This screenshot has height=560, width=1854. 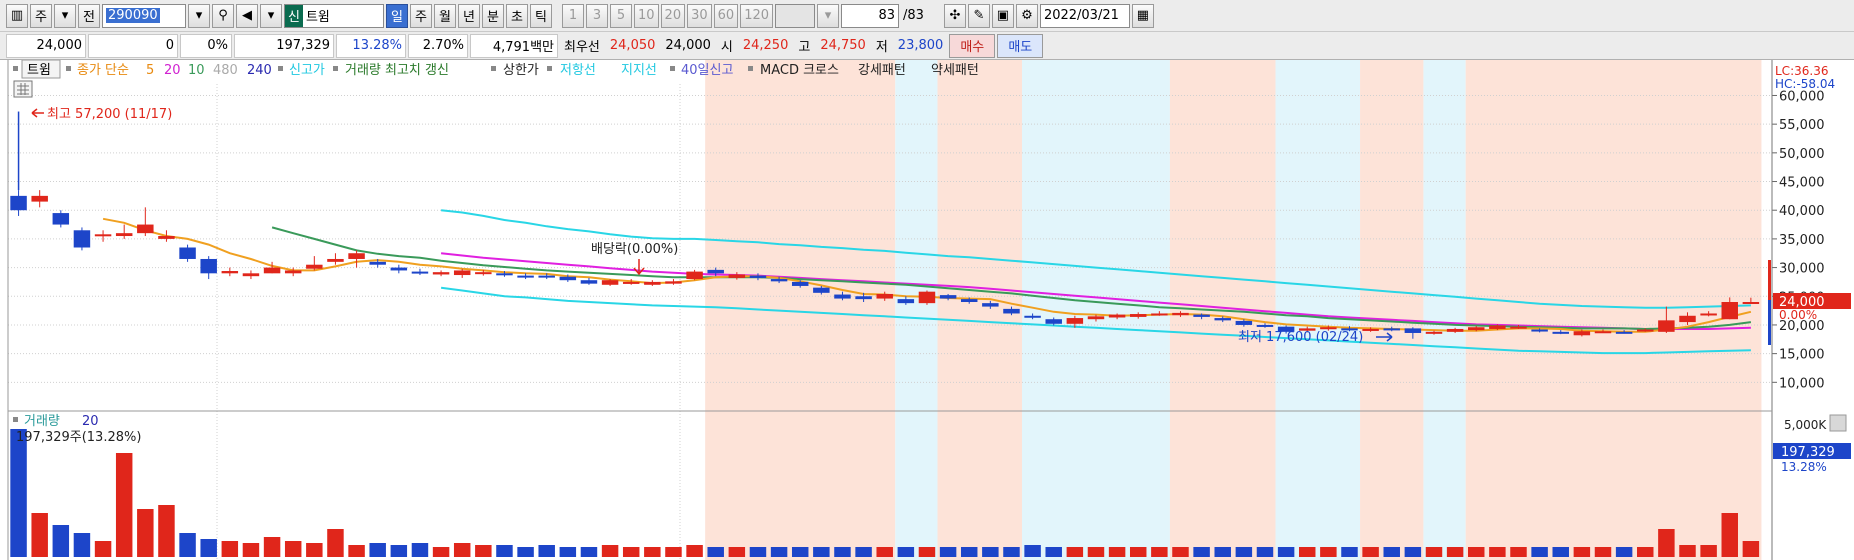 What do you see at coordinates (1802, 269) in the screenshot?
I see `y-tick-label: 30,000` at bounding box center [1802, 269].